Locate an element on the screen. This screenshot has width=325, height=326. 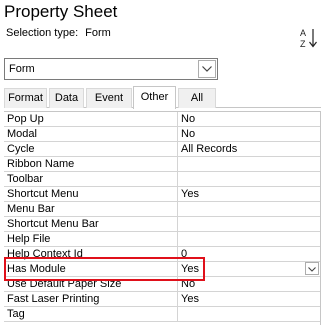
property-label: Menu Bar is located at coordinates (91, 209).